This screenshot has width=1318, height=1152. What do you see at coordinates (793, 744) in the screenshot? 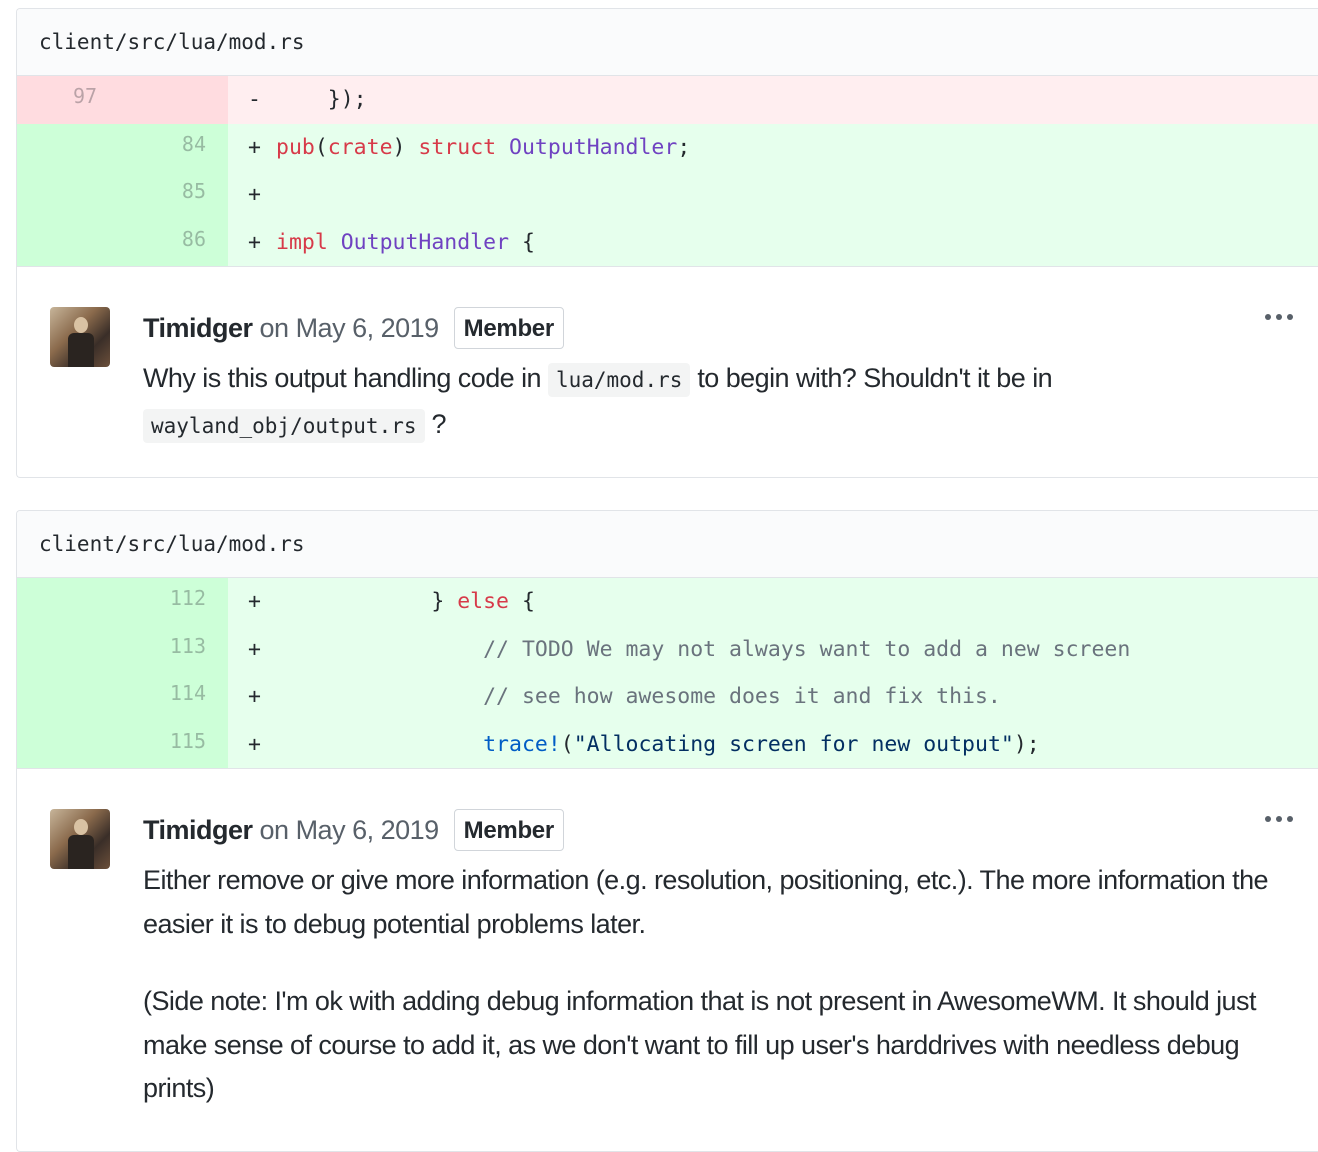
I see `code-token: "Allocating screen for new output"` at bounding box center [793, 744].